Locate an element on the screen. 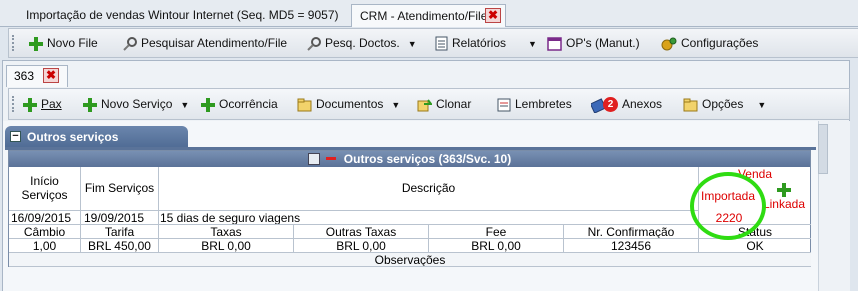  tab-file-363: 363 ✖ is located at coordinates (37, 76).